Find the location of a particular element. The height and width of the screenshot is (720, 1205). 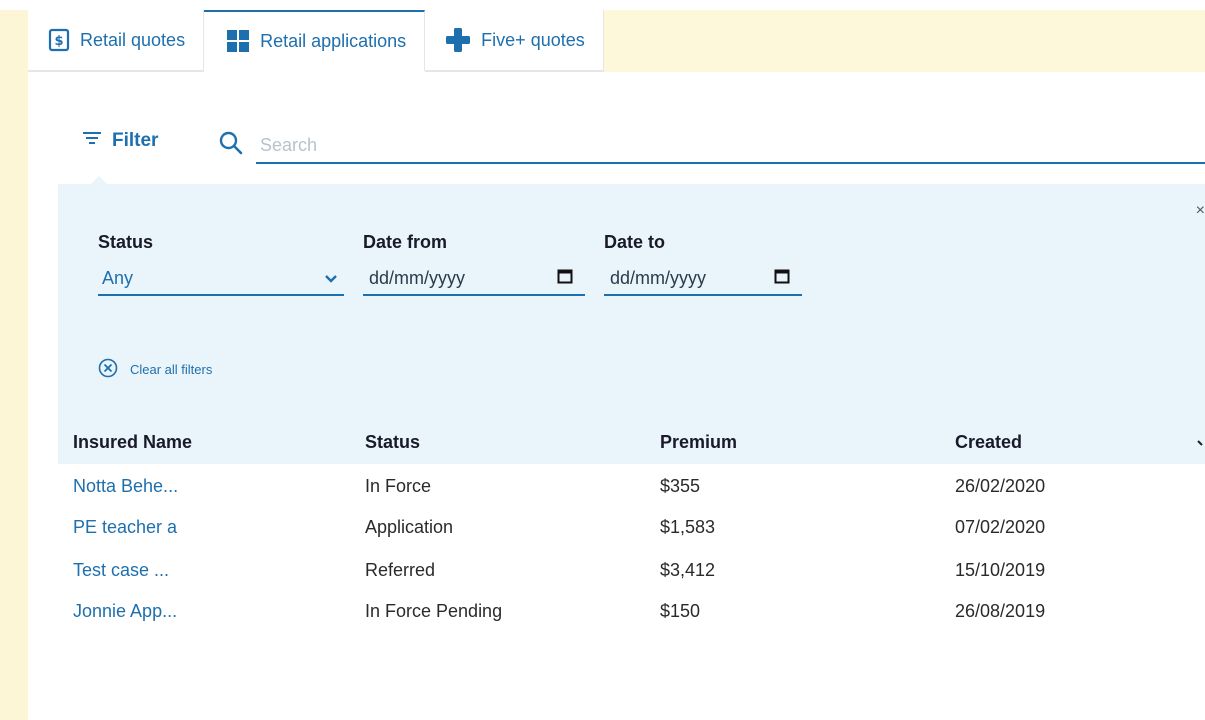

premium-cell: $1,583 is located at coordinates (688, 527).